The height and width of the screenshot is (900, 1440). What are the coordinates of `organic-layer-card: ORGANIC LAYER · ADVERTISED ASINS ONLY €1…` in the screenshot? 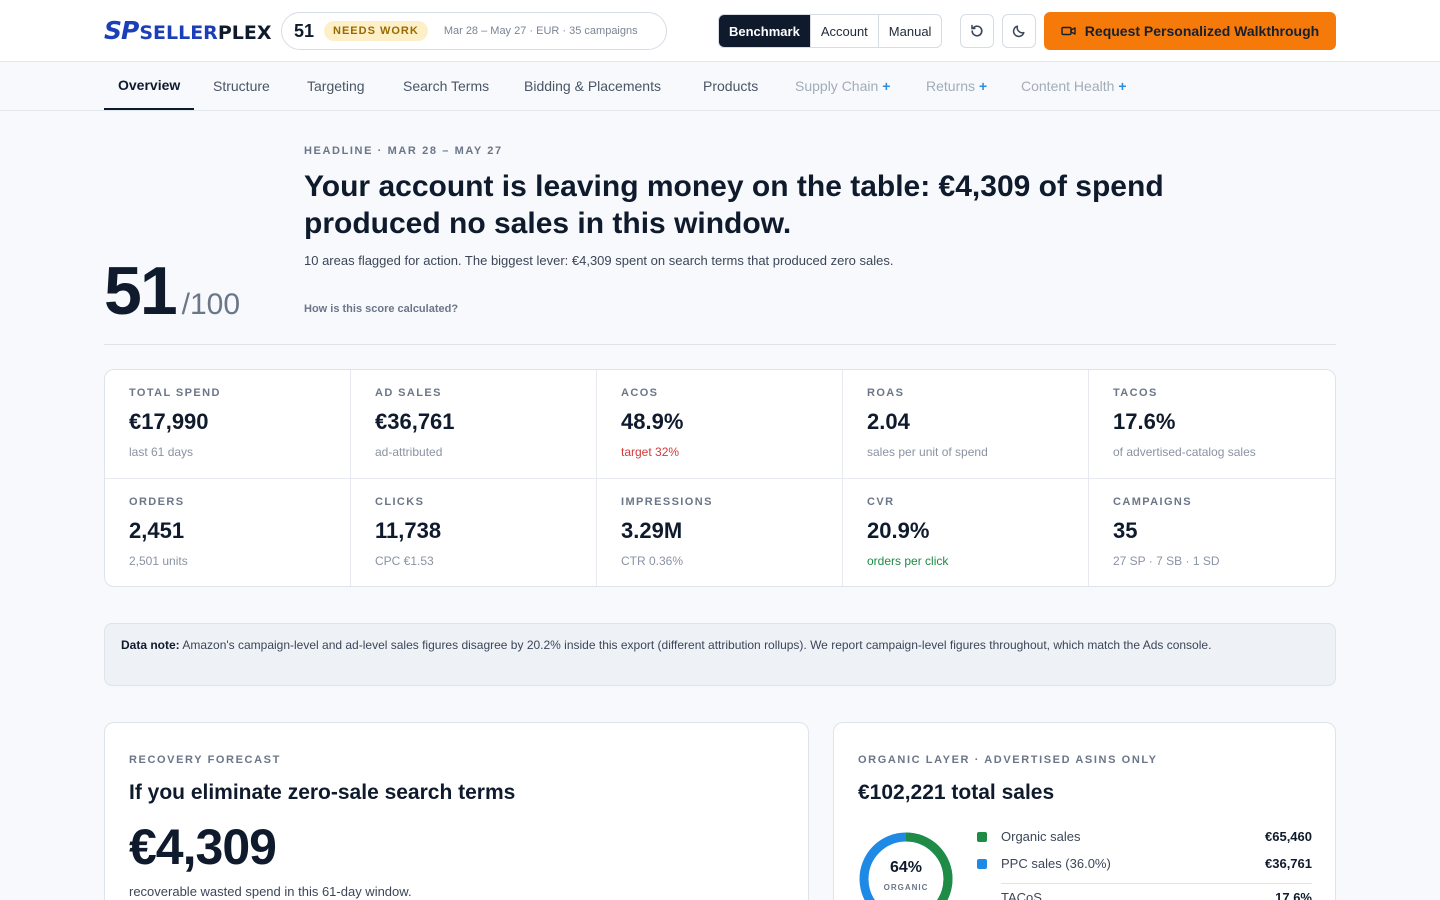 It's located at (1084, 811).